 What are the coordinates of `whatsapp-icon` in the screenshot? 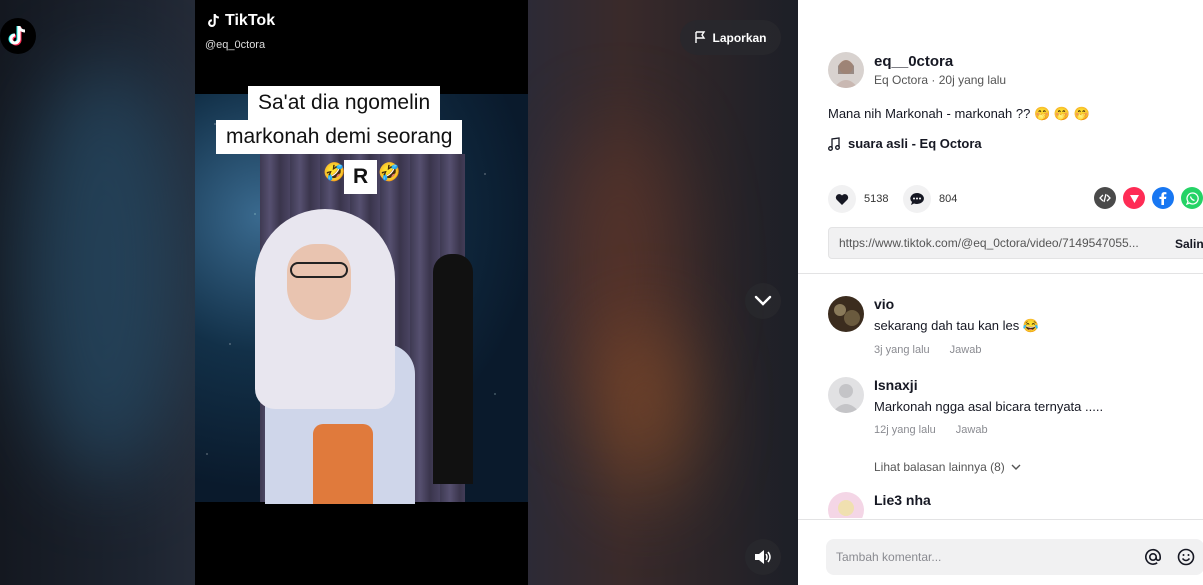 It's located at (1192, 198).